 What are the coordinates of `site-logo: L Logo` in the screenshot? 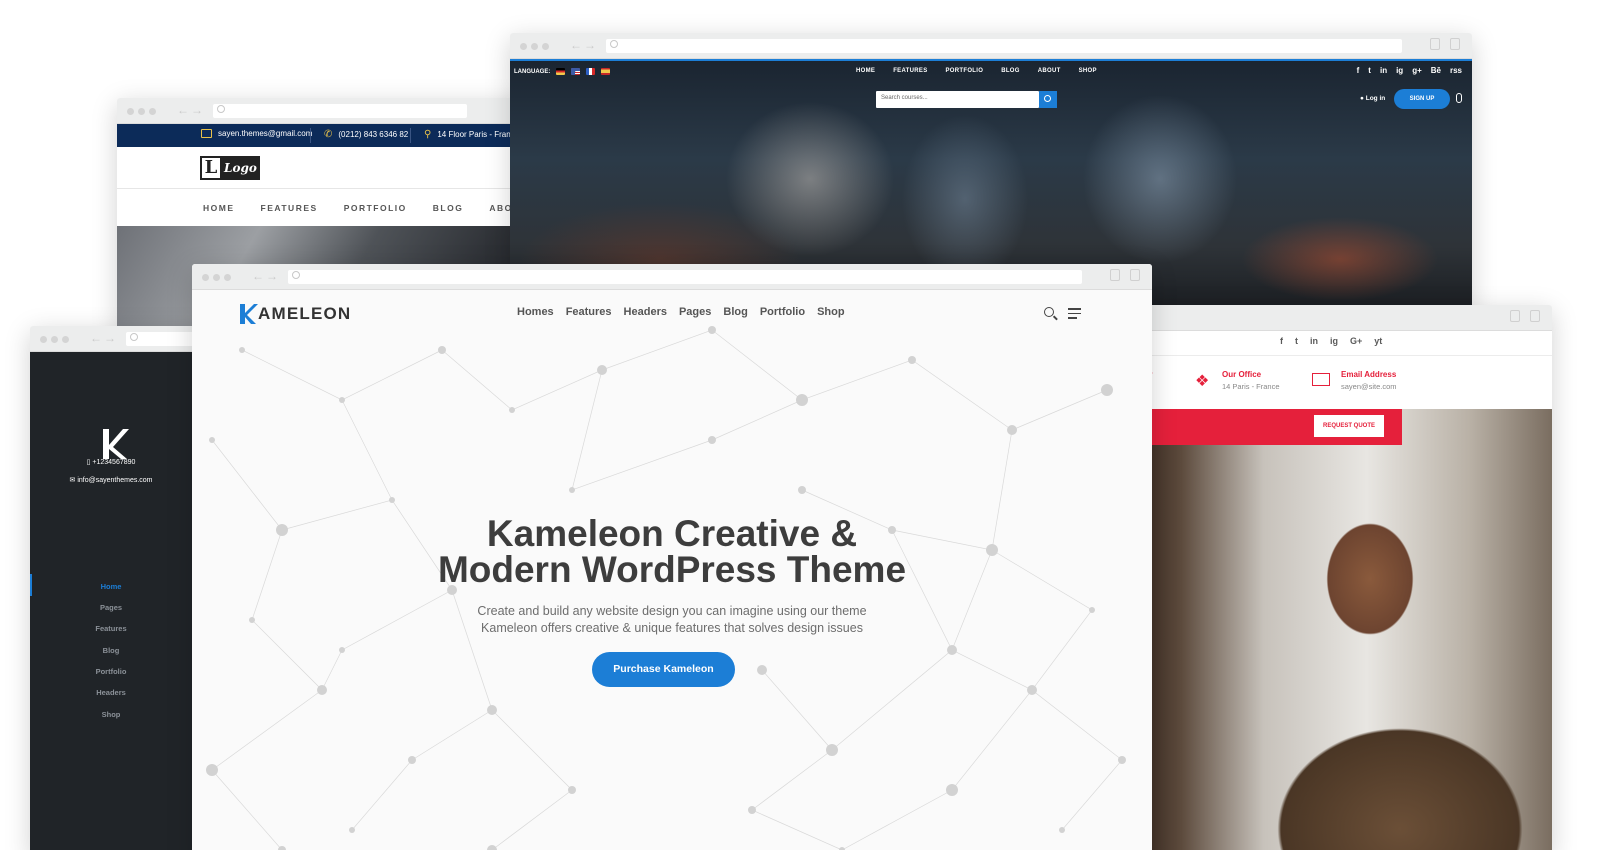 It's located at (230, 168).